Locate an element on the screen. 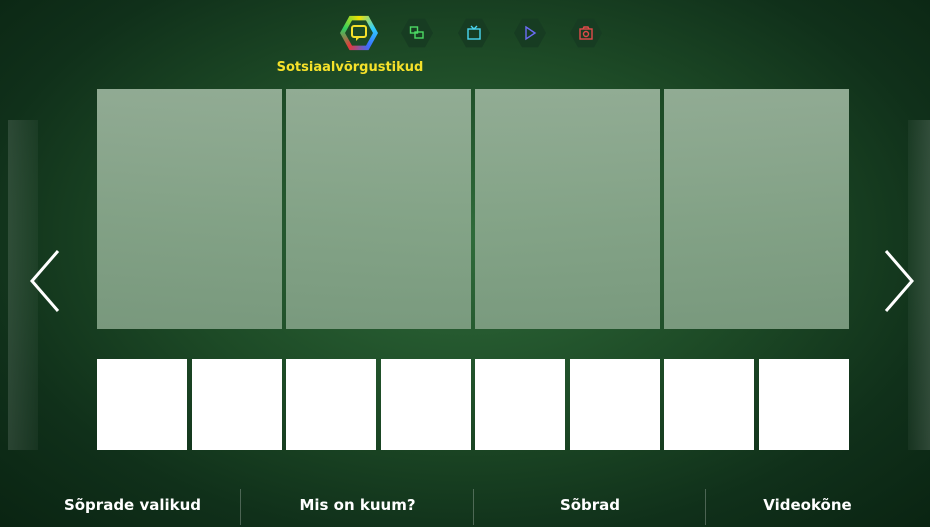  nav-camera-button is located at coordinates (586, 33).